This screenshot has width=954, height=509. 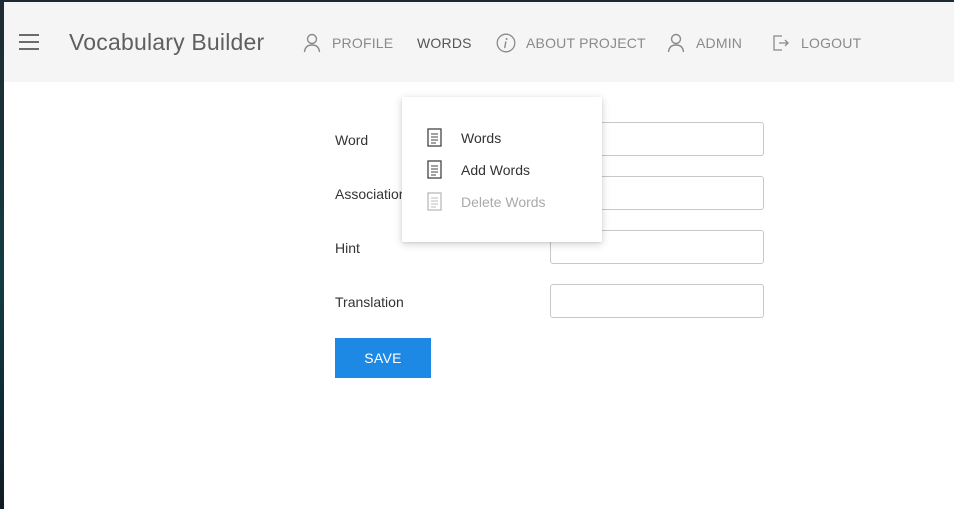 I want to click on nav-logout: LOGOUT, so click(x=816, y=43).